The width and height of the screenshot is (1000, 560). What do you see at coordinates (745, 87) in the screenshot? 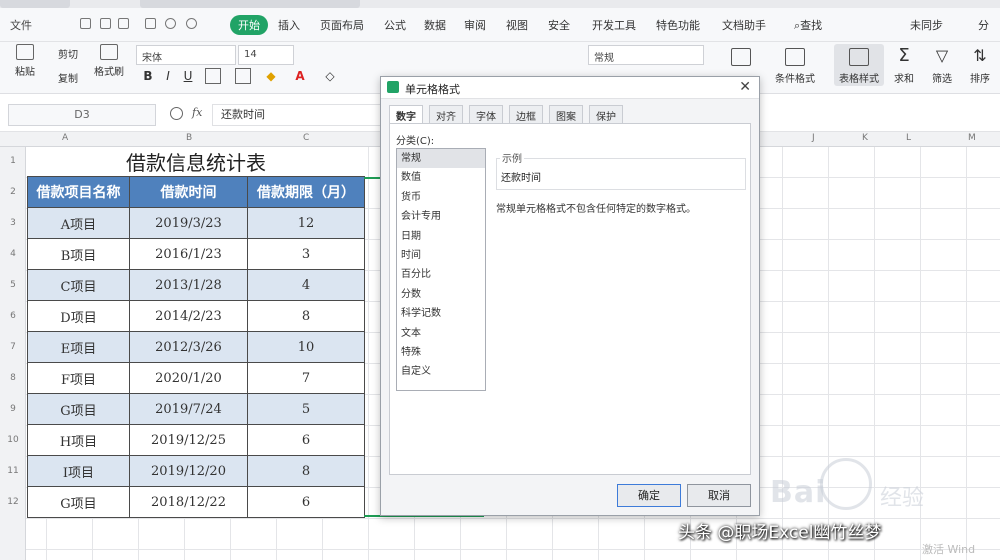
I see `close-icon: ✕` at bounding box center [745, 87].